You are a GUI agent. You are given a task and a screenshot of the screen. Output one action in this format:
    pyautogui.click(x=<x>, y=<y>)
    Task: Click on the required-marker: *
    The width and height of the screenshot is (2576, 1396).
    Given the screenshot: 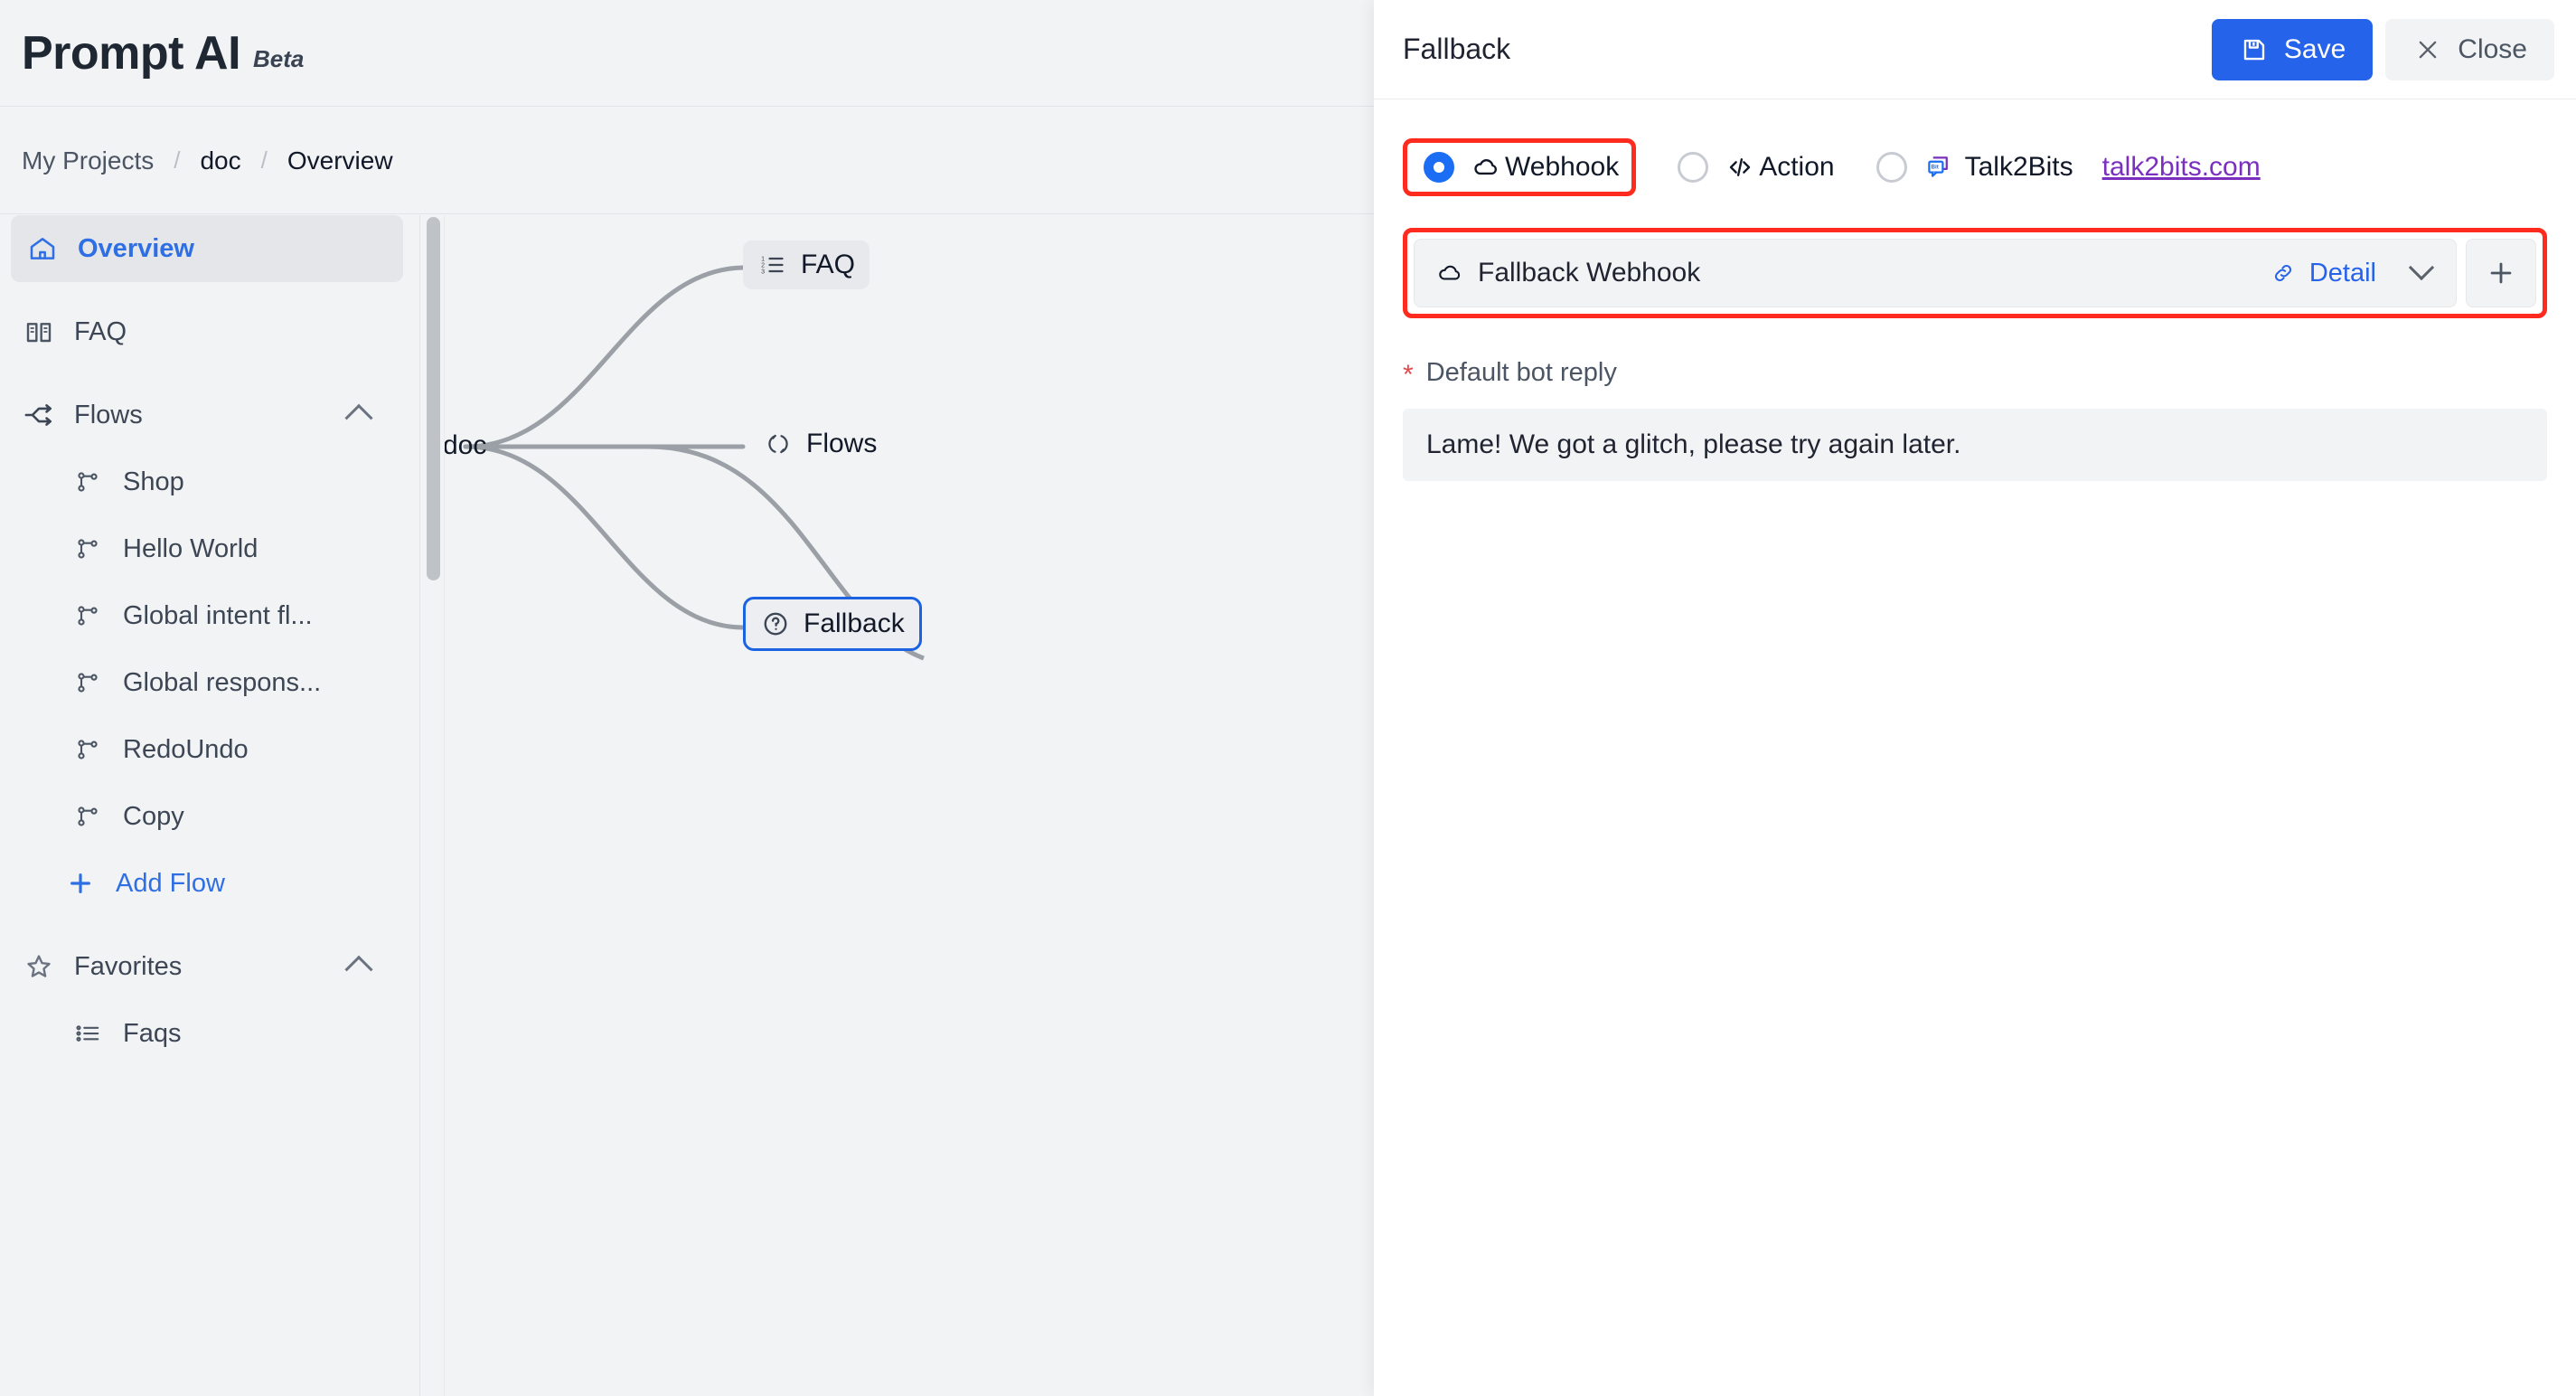 What is the action you would take?
    pyautogui.click(x=1409, y=375)
    